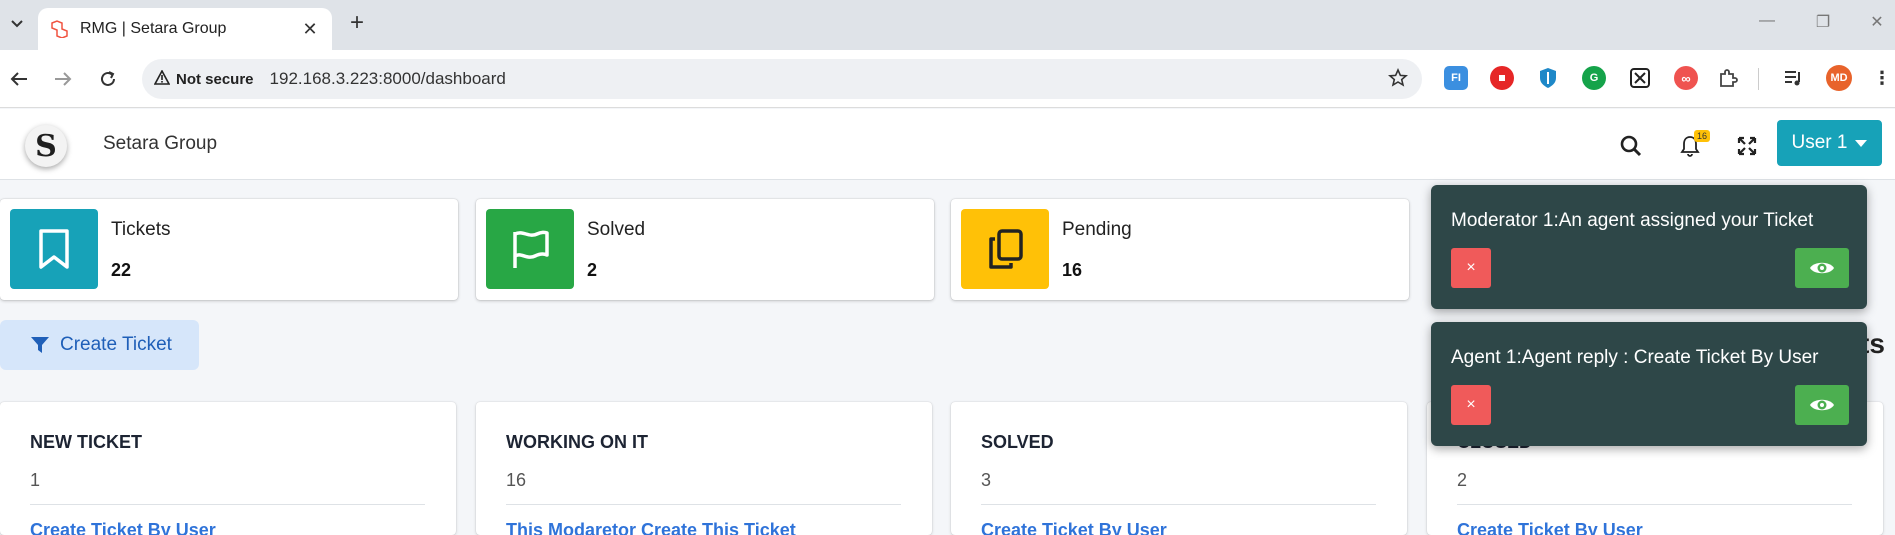  Describe the element at coordinates (35, 480) in the screenshot. I see `column-count: 1` at that location.